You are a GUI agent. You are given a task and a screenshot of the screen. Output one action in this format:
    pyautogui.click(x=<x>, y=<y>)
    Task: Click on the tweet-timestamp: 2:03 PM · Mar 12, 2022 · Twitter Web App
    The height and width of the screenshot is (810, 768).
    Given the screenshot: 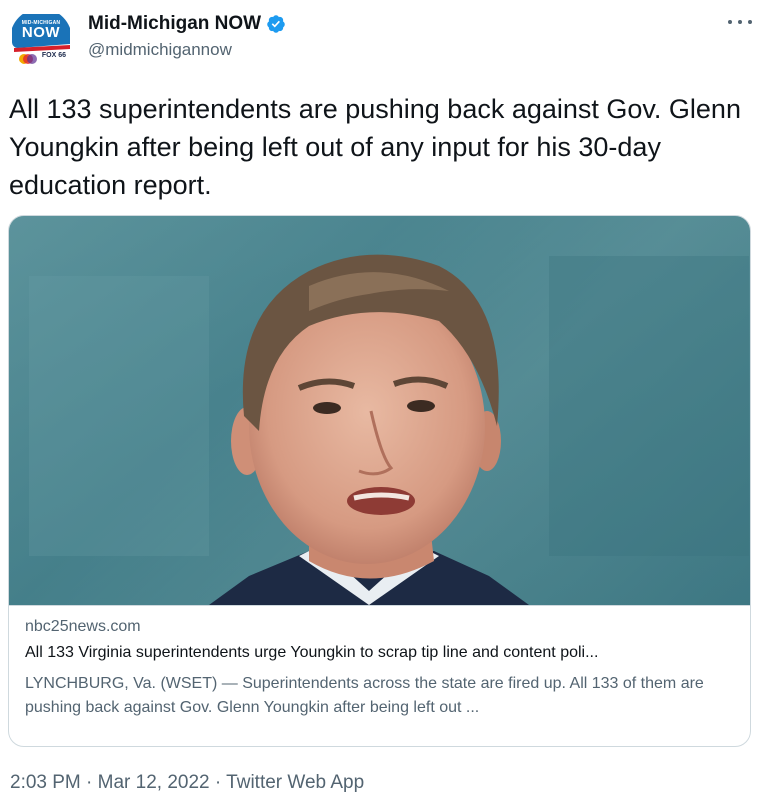 What is the action you would take?
    pyautogui.click(x=187, y=783)
    